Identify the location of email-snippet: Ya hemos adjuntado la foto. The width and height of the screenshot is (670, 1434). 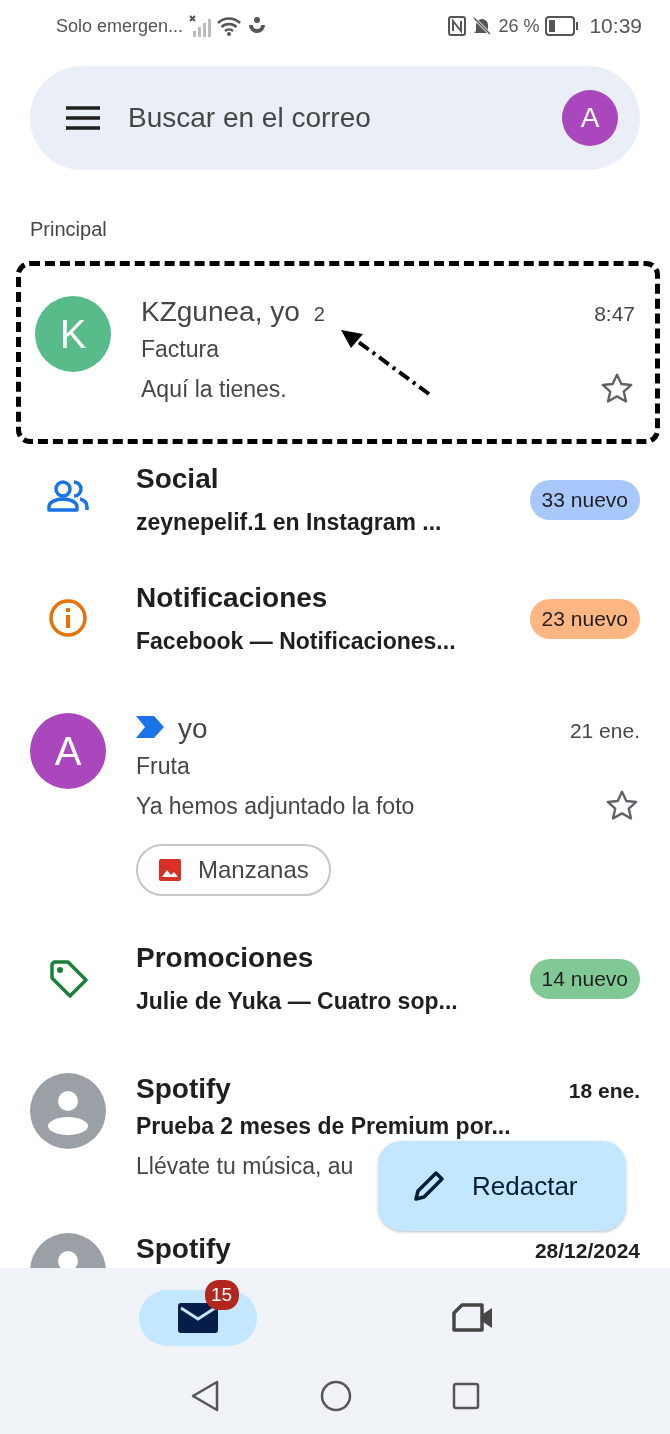
(275, 806).